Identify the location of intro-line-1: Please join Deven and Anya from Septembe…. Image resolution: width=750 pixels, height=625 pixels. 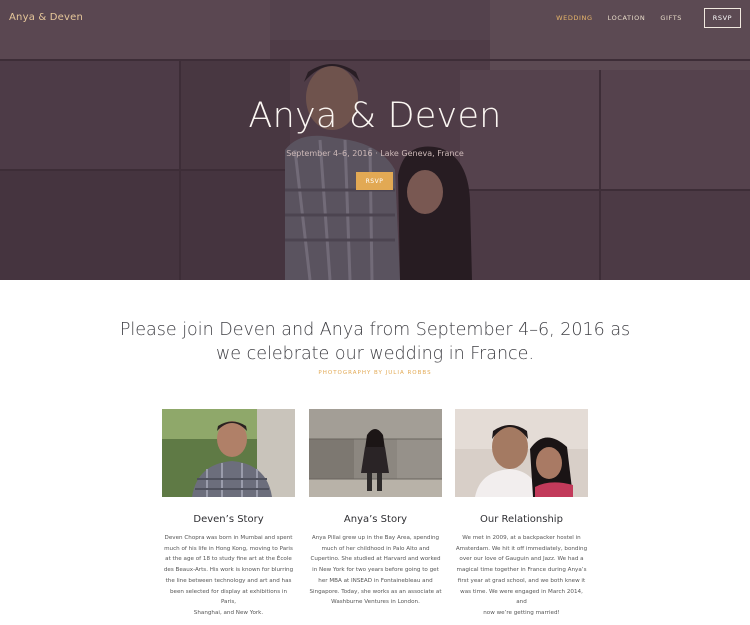
(375, 330).